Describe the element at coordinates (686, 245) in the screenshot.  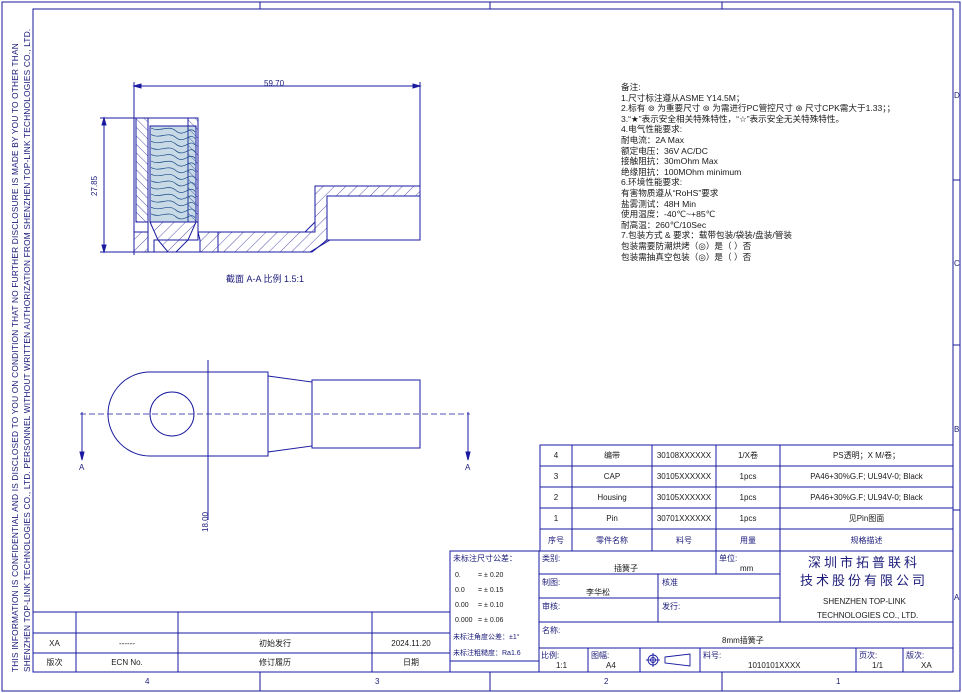
I see `note-line: 包装需要防潮烘烤（◎）是（ ）否` at that location.